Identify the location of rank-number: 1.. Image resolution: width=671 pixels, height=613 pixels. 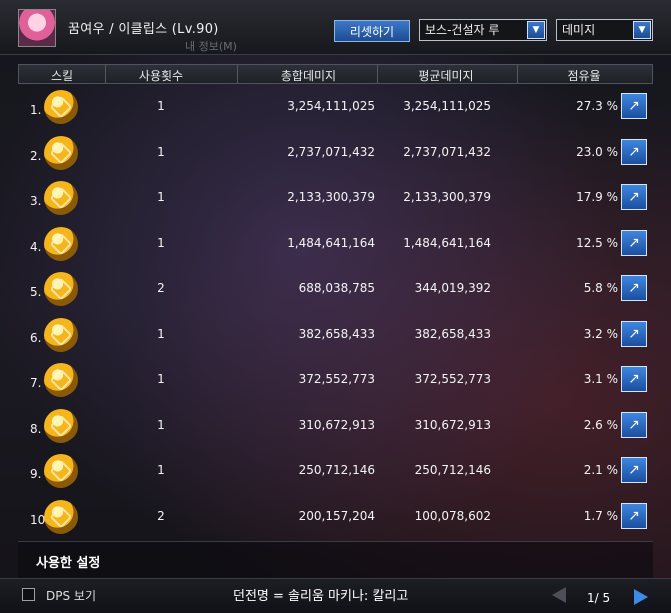
(36, 110).